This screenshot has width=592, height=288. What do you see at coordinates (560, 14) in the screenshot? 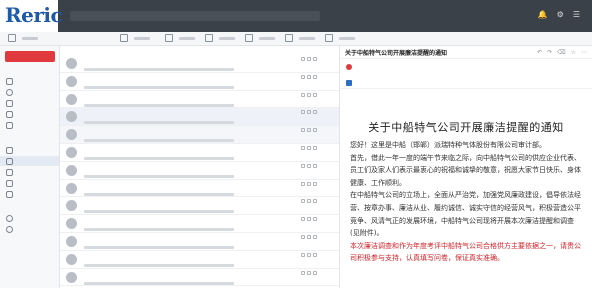
I see `gear-icon: ⚙` at bounding box center [560, 14].